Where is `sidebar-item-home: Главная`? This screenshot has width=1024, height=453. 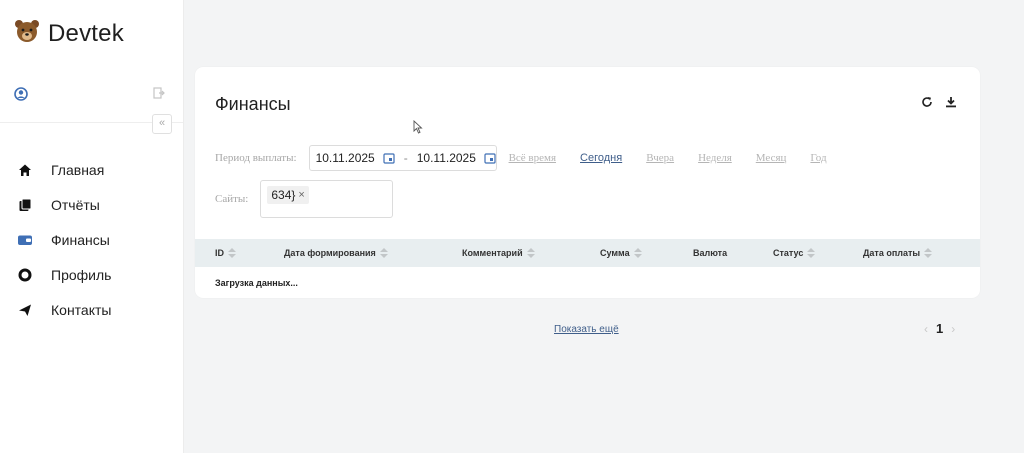 sidebar-item-home: Главная is located at coordinates (91, 169).